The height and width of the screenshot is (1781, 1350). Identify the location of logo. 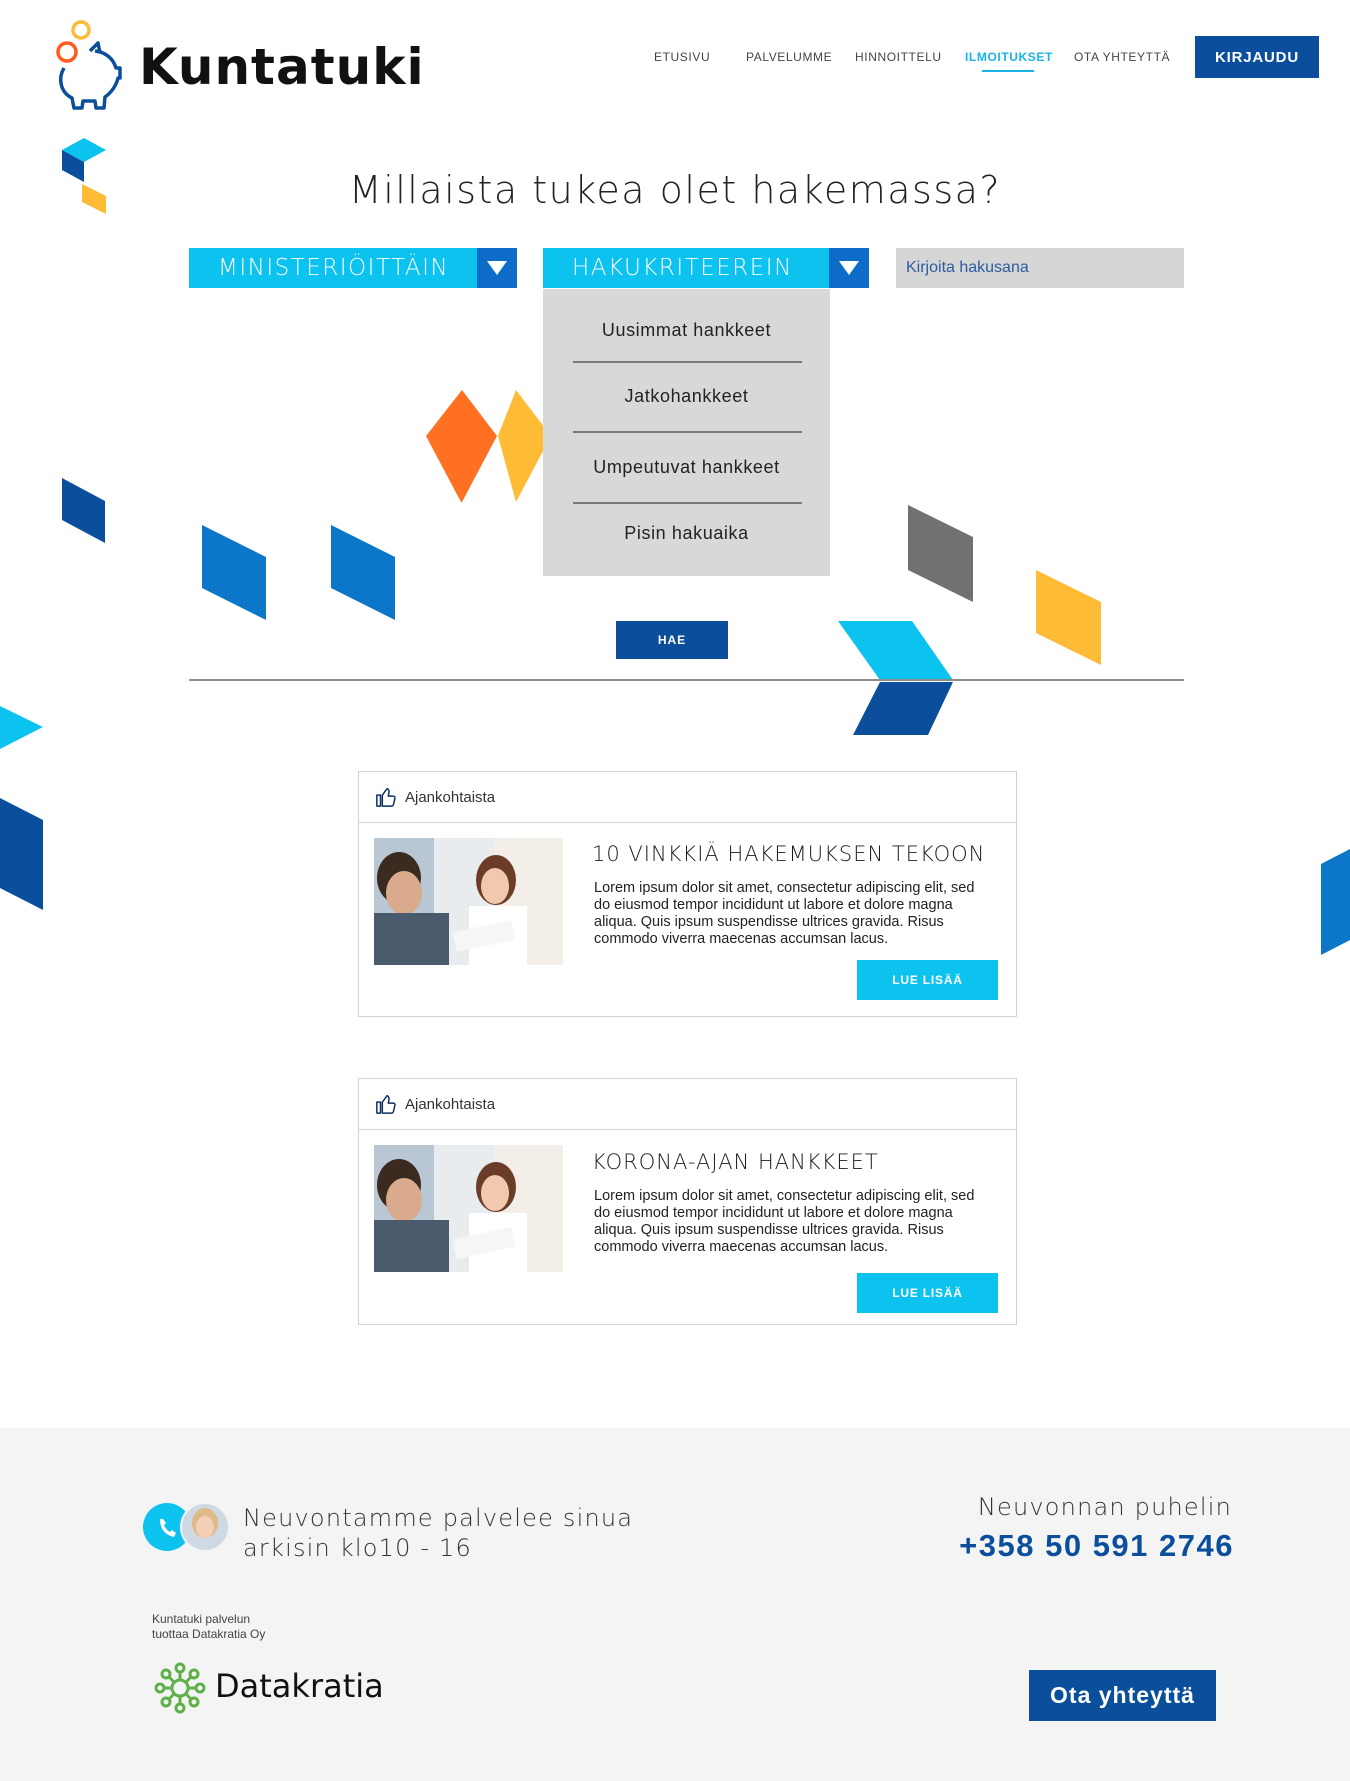
(87, 65).